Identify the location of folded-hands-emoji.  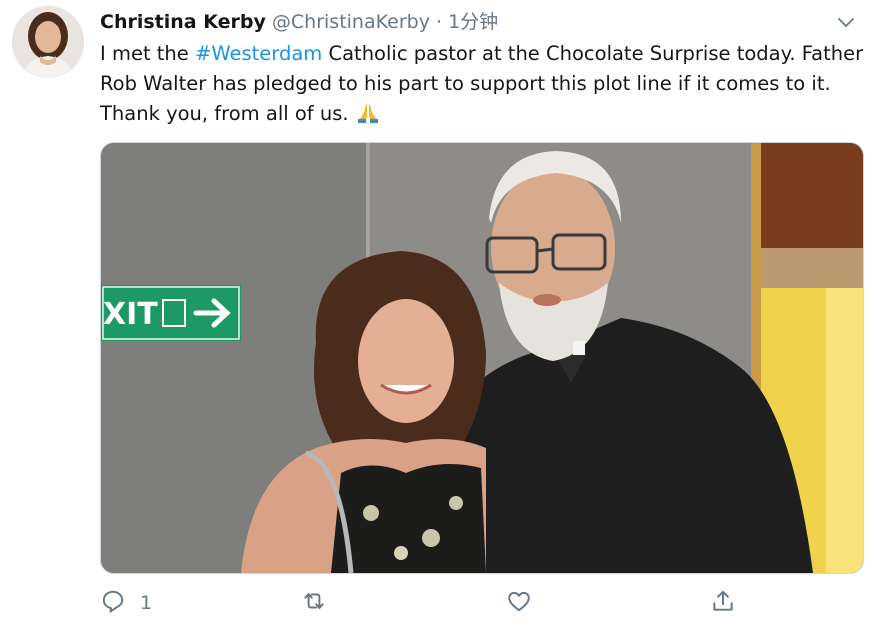
(368, 112).